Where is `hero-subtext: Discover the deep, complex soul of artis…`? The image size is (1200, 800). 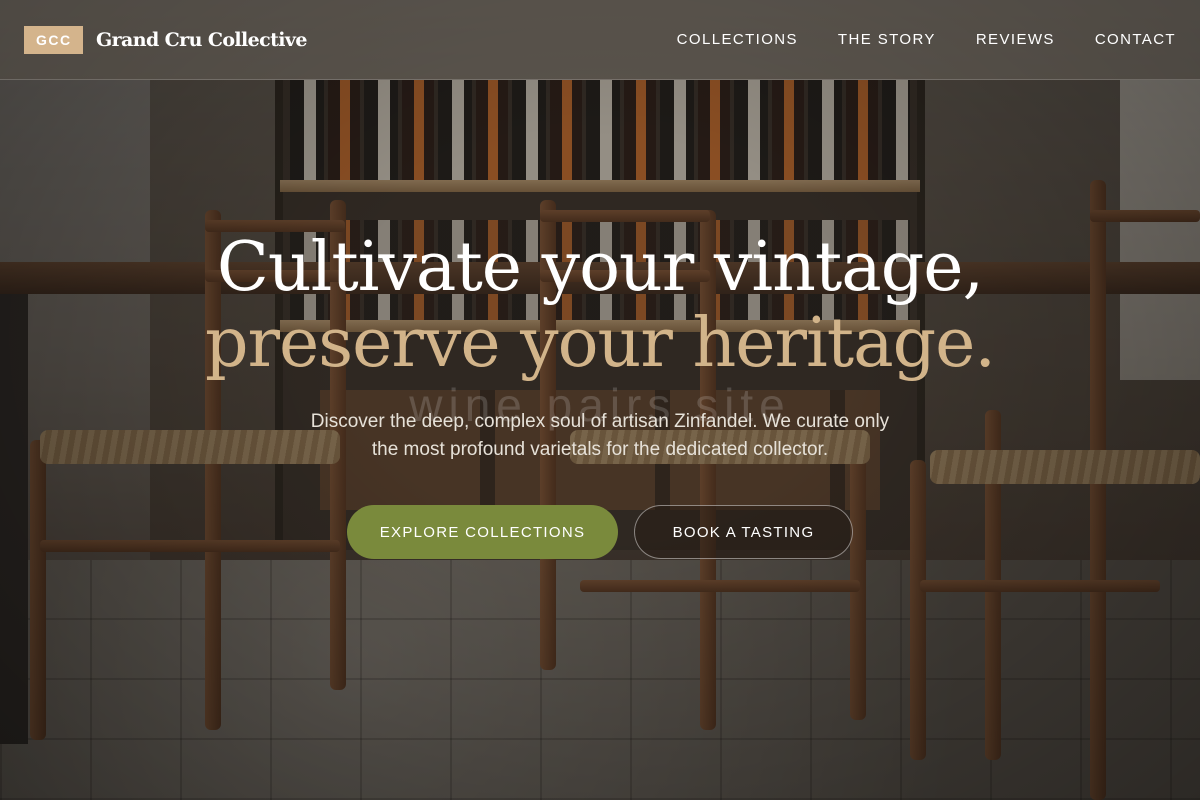 hero-subtext: Discover the deep, complex soul of artis… is located at coordinates (600, 436).